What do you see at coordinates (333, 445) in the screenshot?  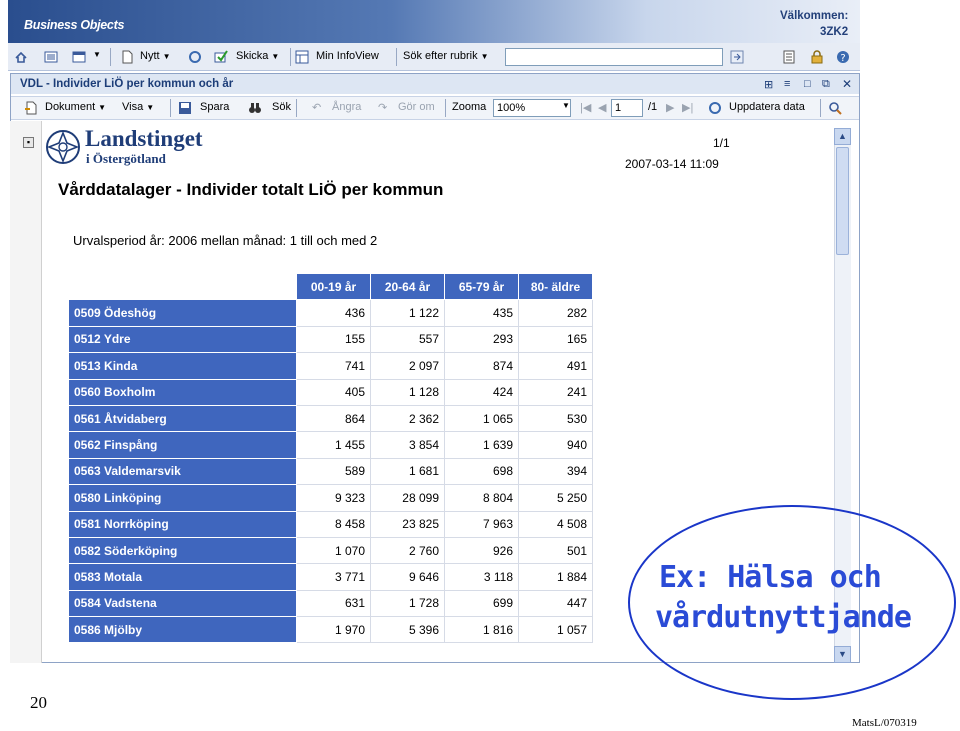 I see `table-cell: 1 455` at bounding box center [333, 445].